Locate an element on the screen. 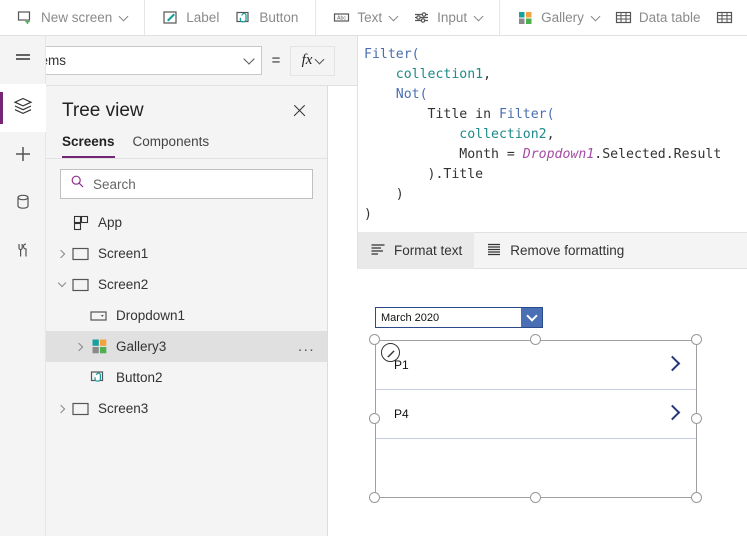  app-icon is located at coordinates (81, 223).